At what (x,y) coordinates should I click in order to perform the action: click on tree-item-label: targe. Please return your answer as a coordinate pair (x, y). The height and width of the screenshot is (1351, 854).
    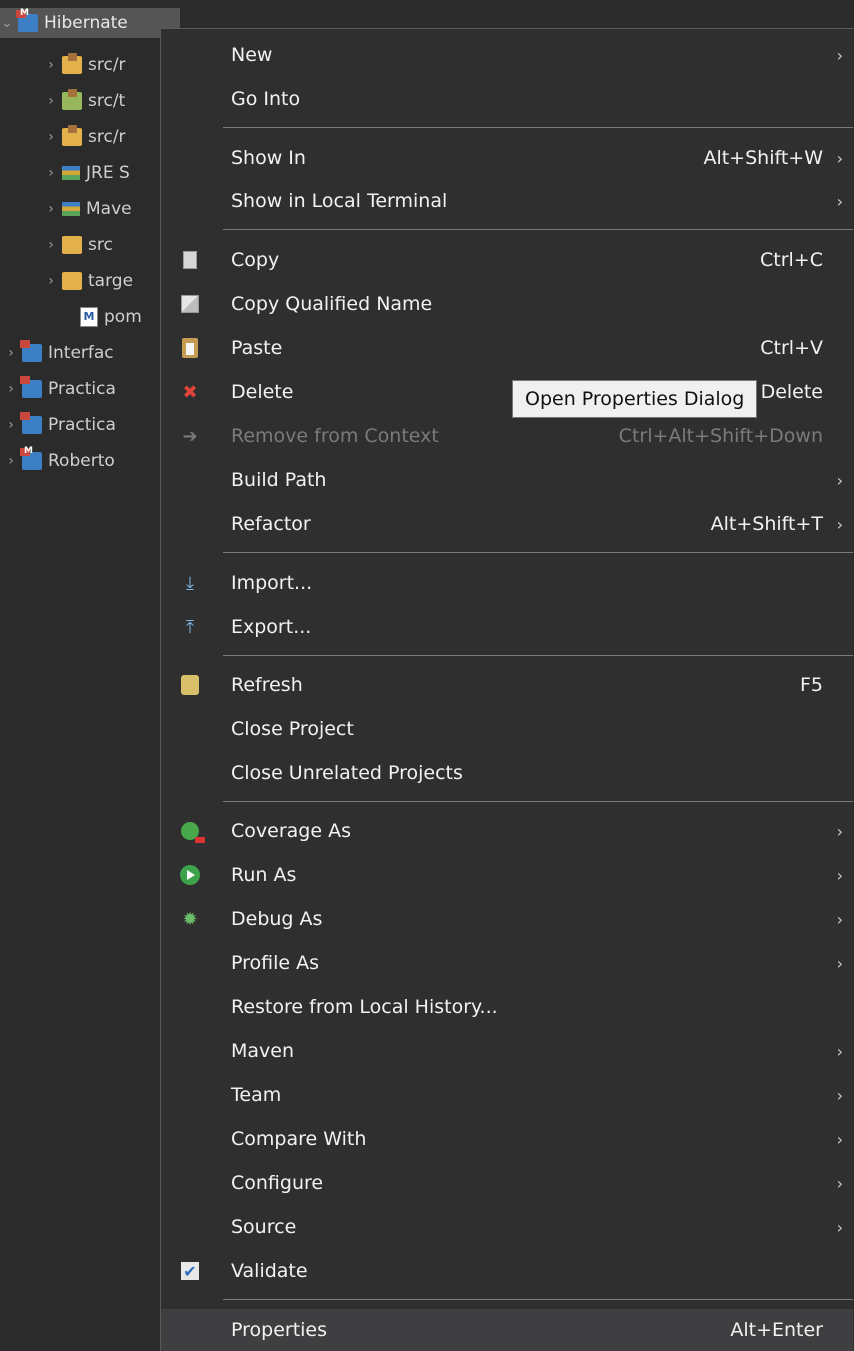
    Looking at the image, I should click on (111, 281).